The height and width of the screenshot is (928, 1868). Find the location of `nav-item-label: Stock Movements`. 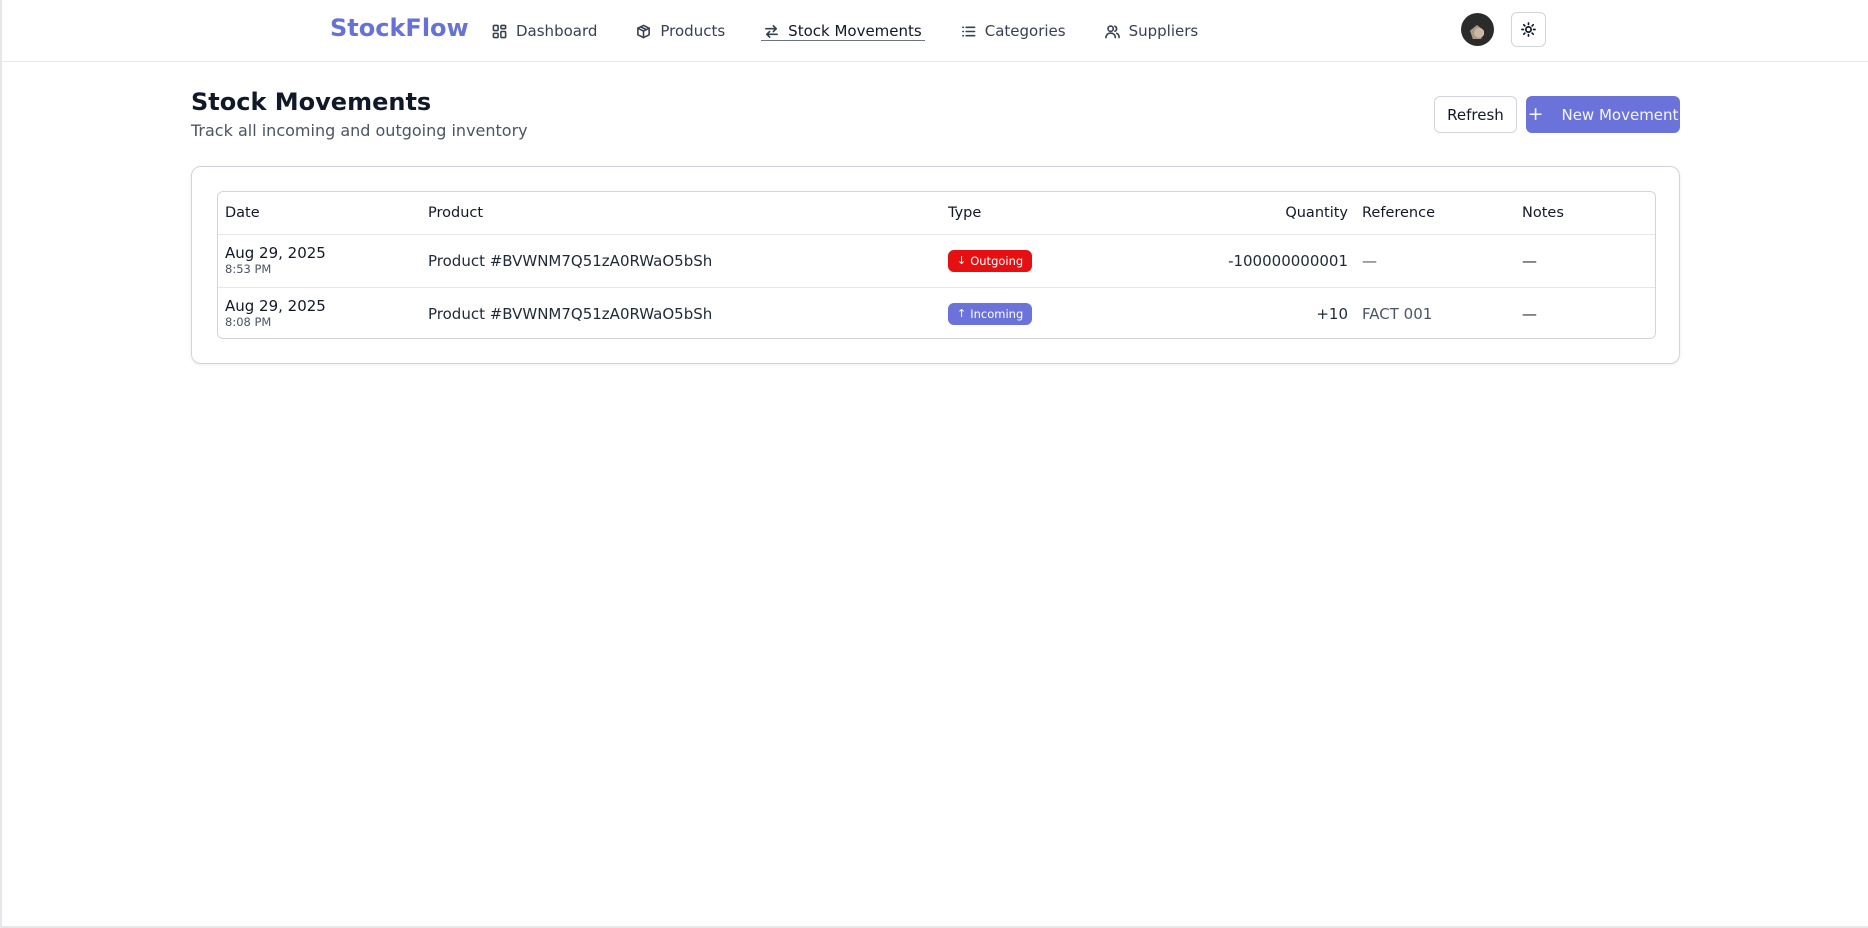

nav-item-label: Stock Movements is located at coordinates (855, 31).